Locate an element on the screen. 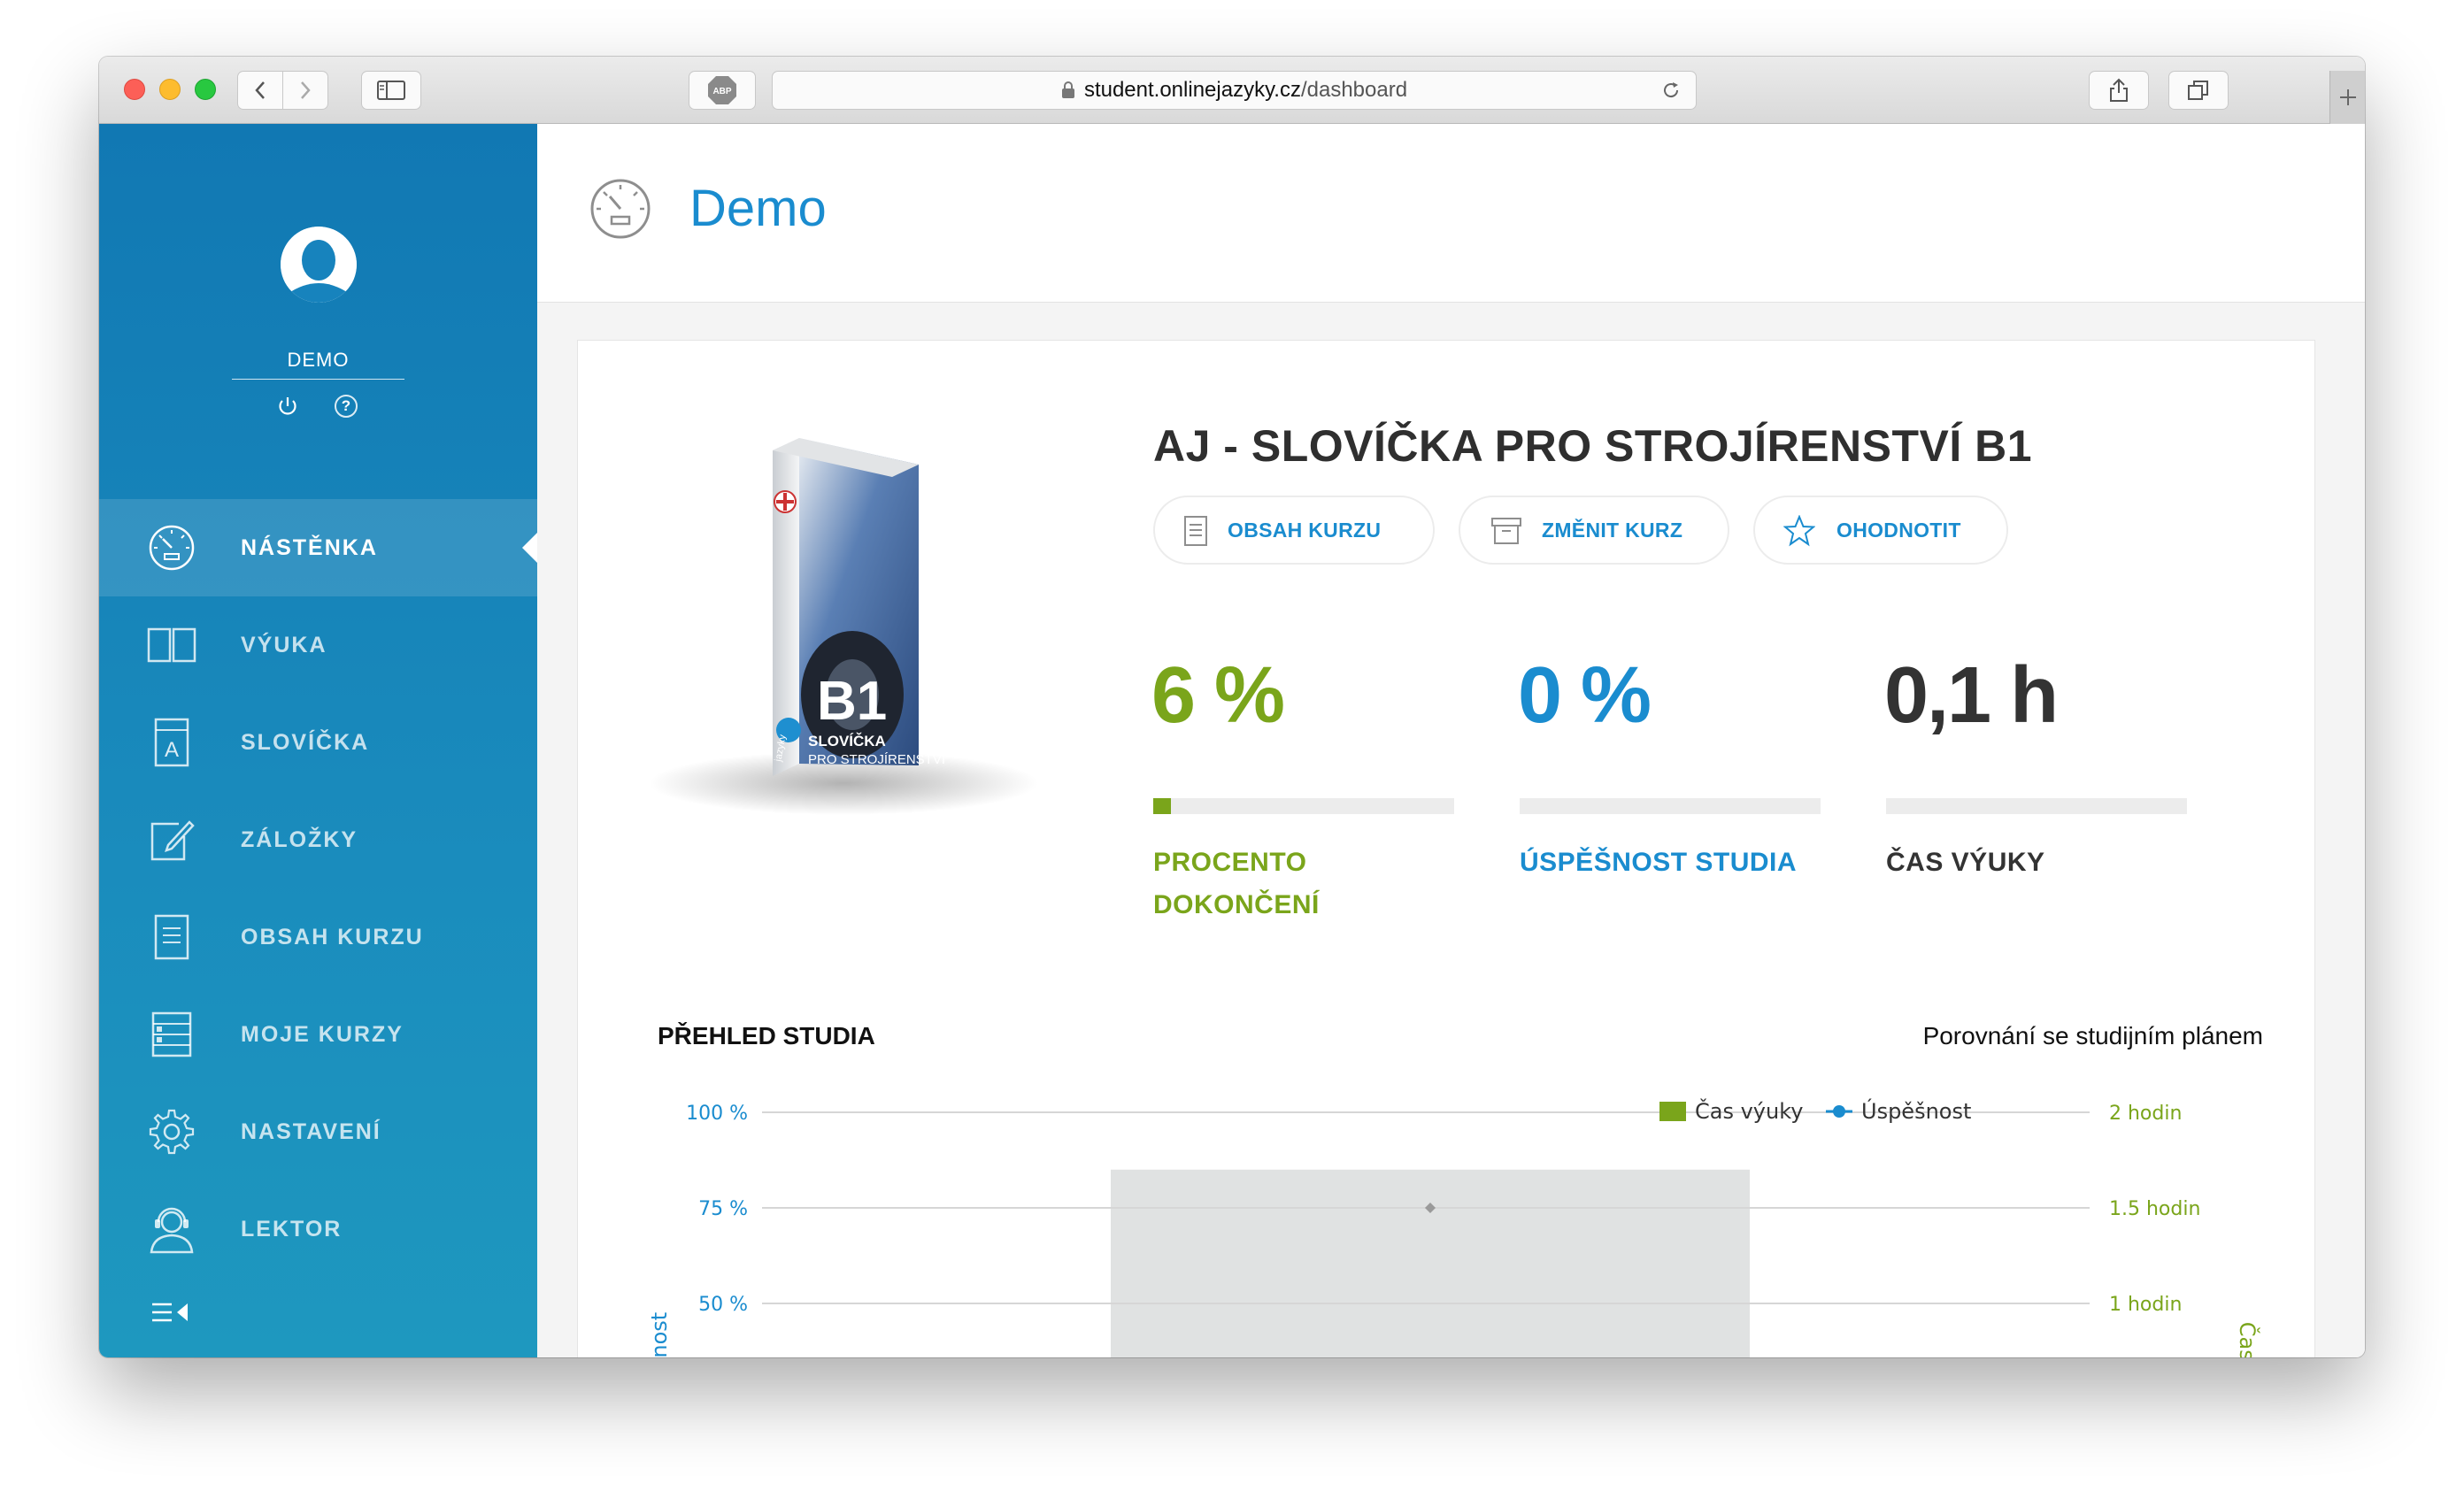 The image size is (2464, 1499). course-content-button: OBSAH KURZU is located at coordinates (1294, 530).